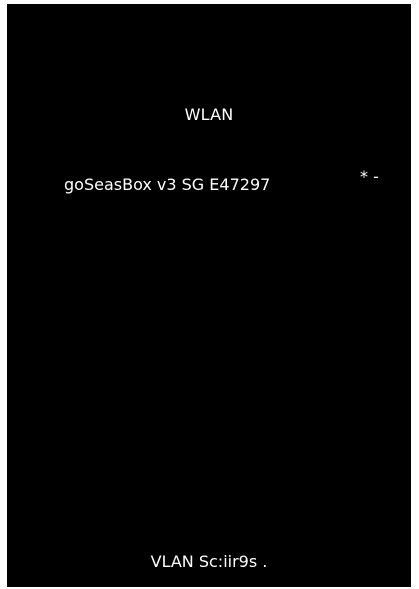  Describe the element at coordinates (369, 176) in the screenshot. I see `network-status-flags: * -` at that location.